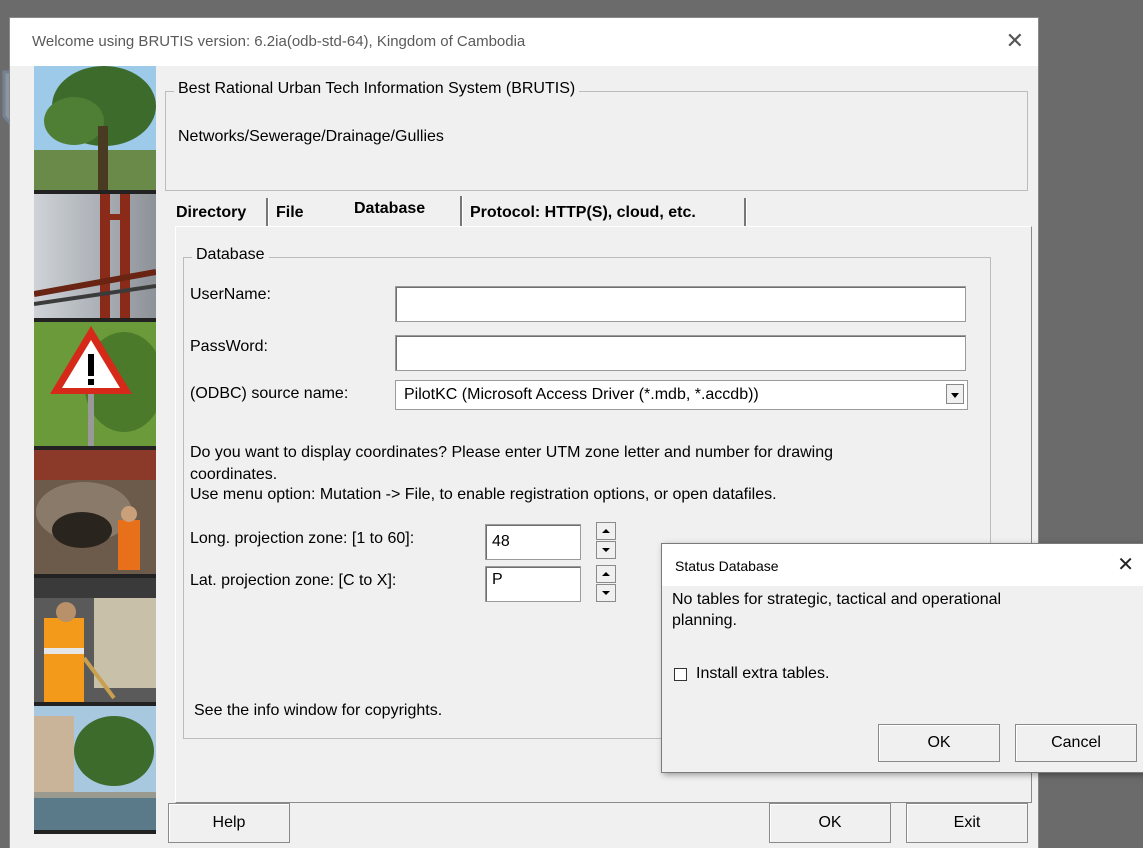 The image size is (1143, 848). Describe the element at coordinates (95, 128) in the screenshot. I see `tree-photo-icon` at that location.